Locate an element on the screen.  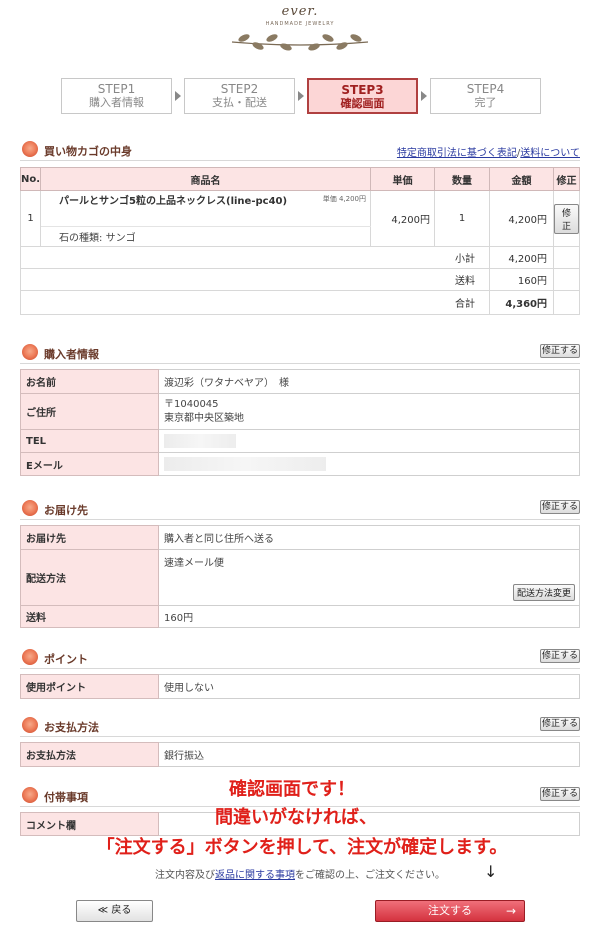
annotation-line-3: 「注文する」ボタンを押して、注文が確定します。 is located at coordinates (302, 847).